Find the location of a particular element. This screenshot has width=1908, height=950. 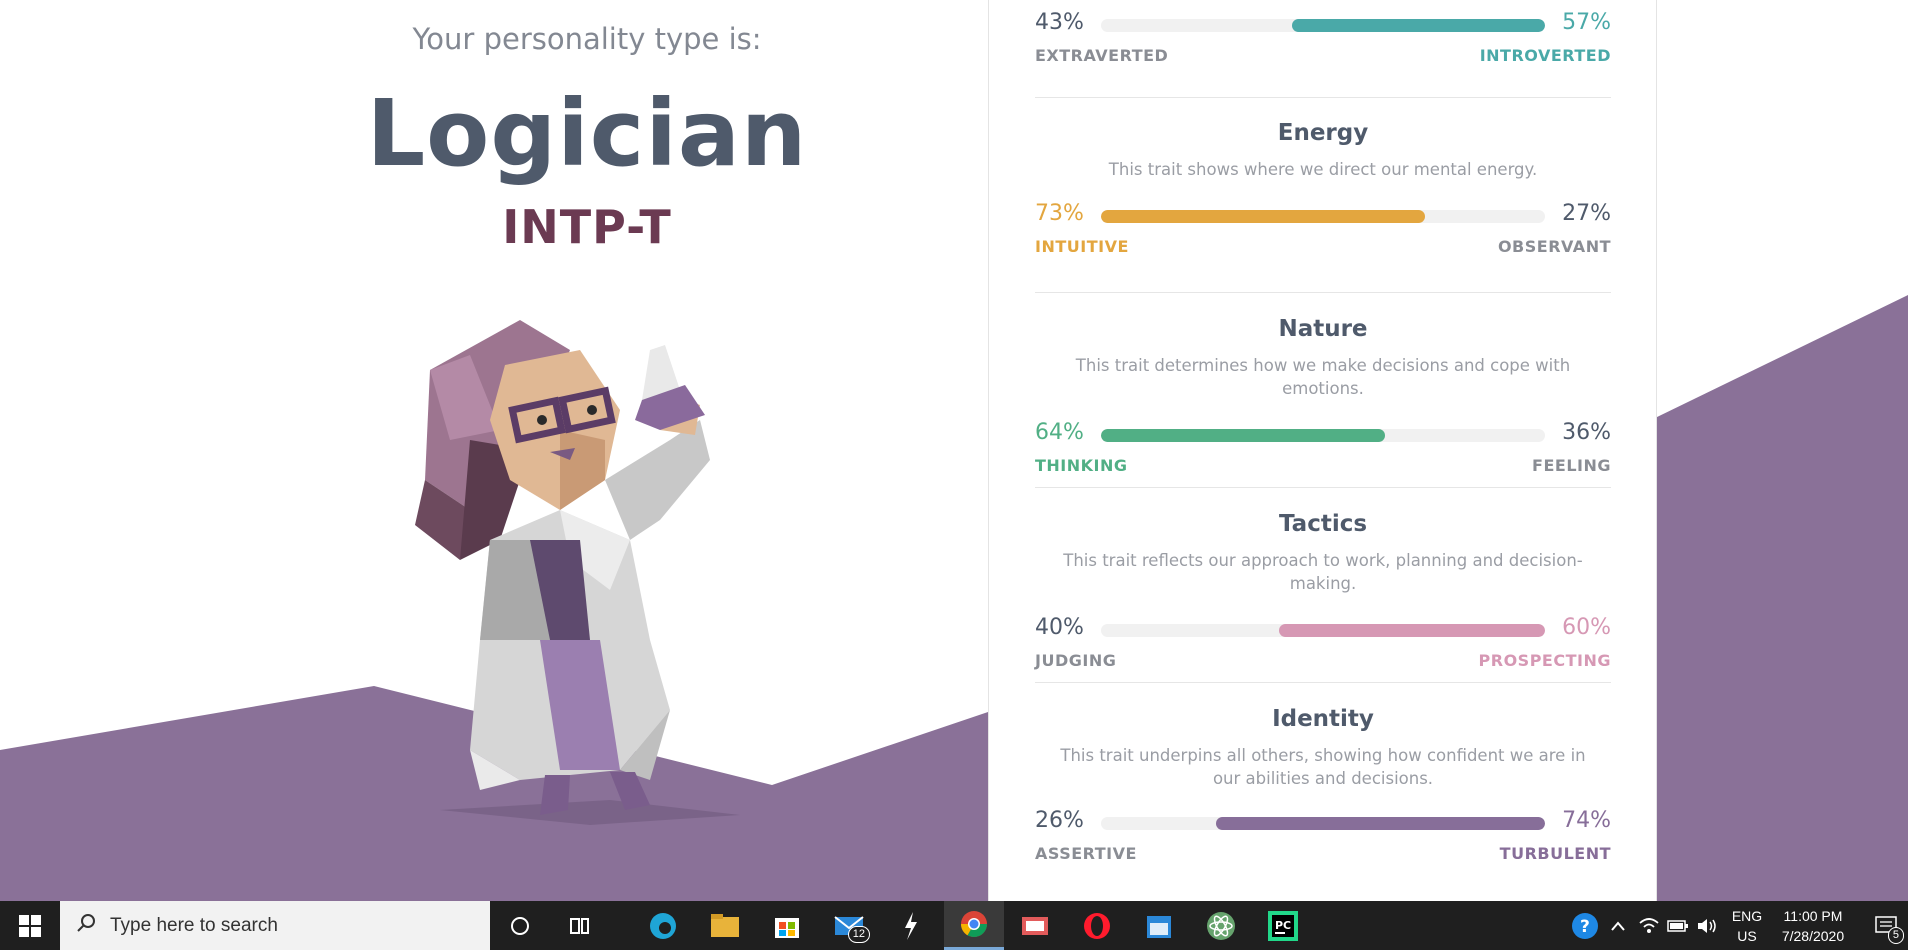

clock-date: 7/28/2020 is located at coordinates (1813, 935).